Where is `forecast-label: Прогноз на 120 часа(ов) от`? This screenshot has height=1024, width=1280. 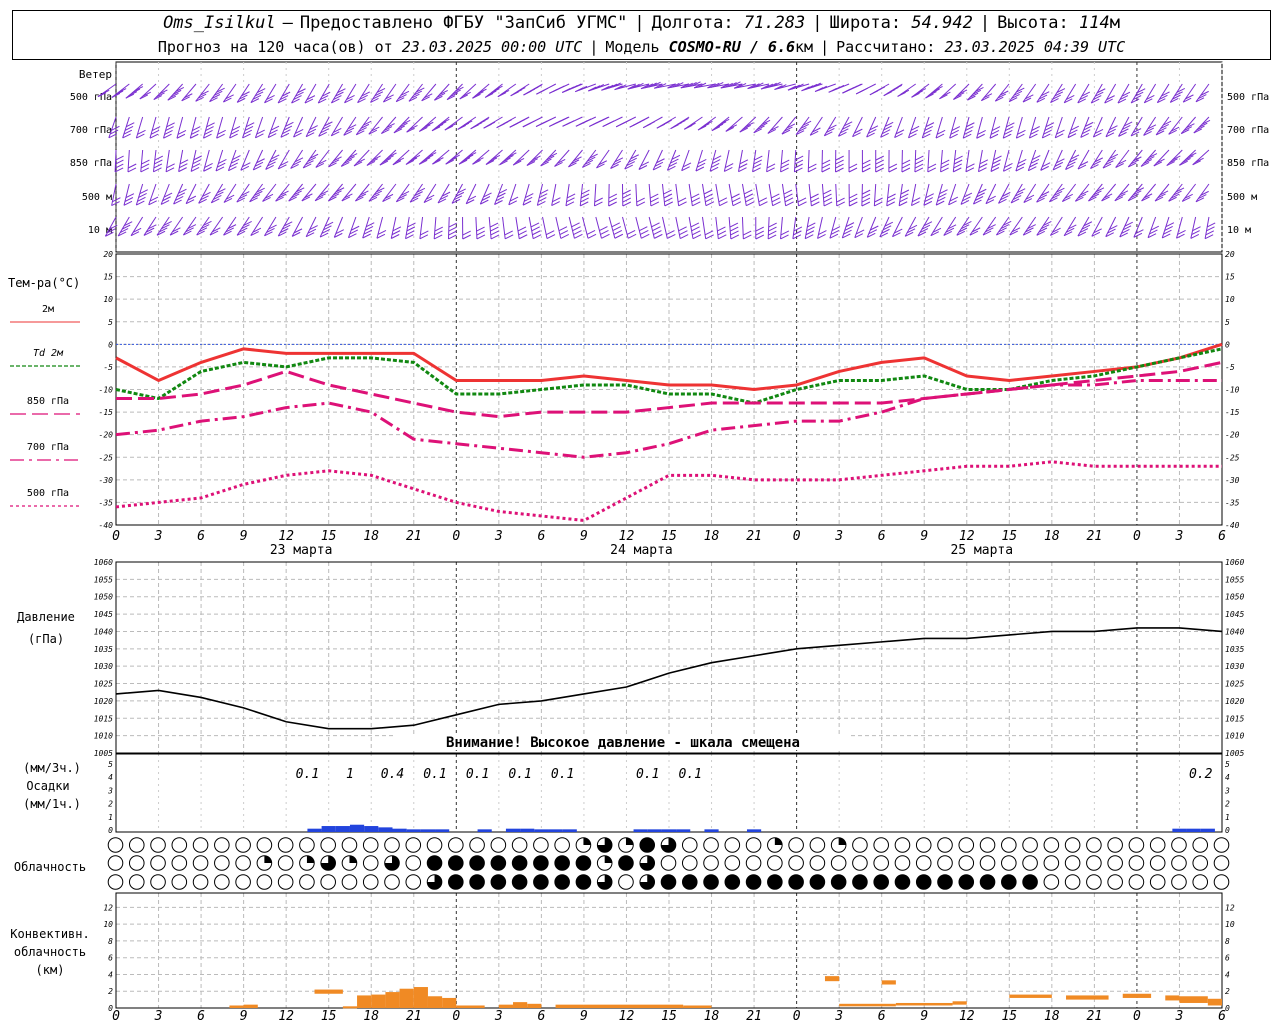
forecast-label: Прогноз на 120 часа(ов) от is located at coordinates (275, 47).